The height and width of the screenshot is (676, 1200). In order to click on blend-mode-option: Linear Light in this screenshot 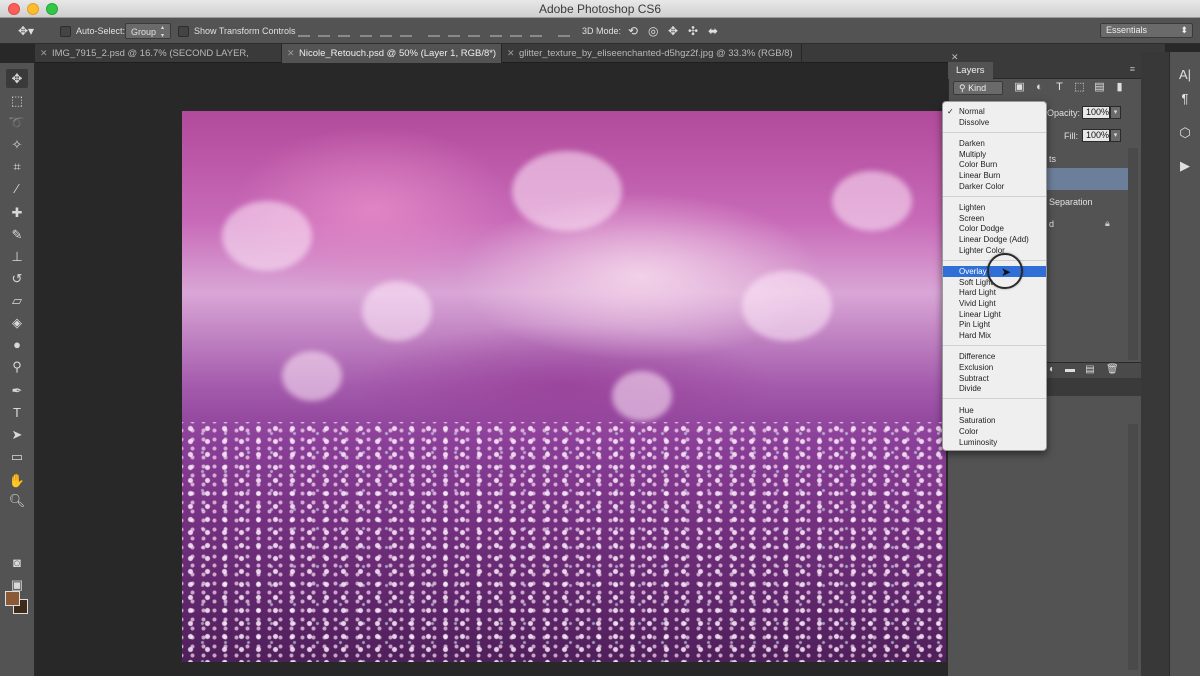, I will do `click(994, 314)`.